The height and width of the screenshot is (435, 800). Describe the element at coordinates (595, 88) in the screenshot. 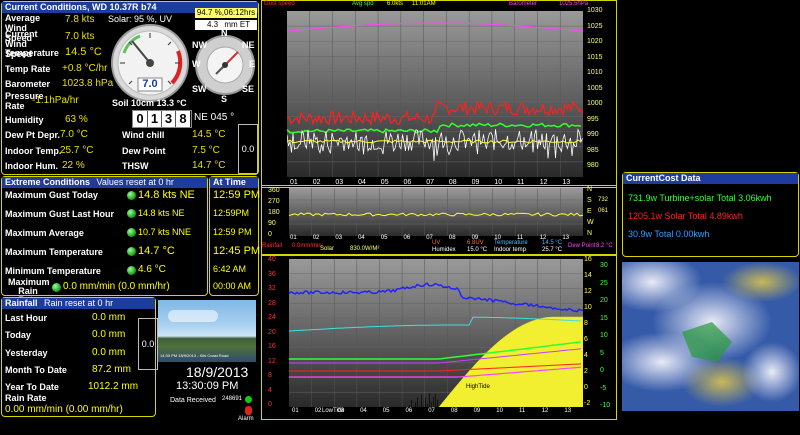

I see `y-tick-label: 1005` at that location.